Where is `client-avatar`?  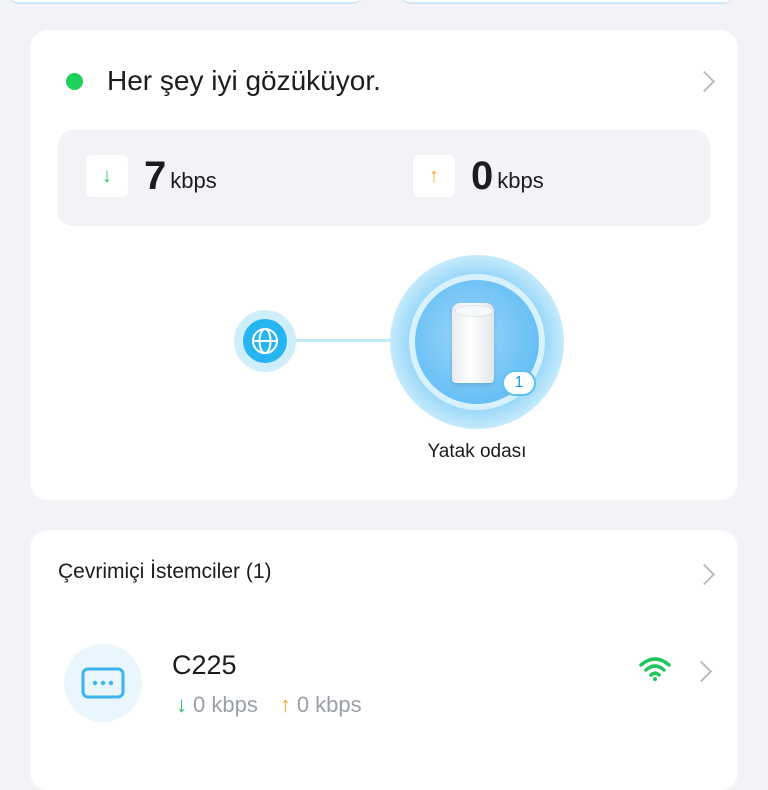
client-avatar is located at coordinates (103, 683).